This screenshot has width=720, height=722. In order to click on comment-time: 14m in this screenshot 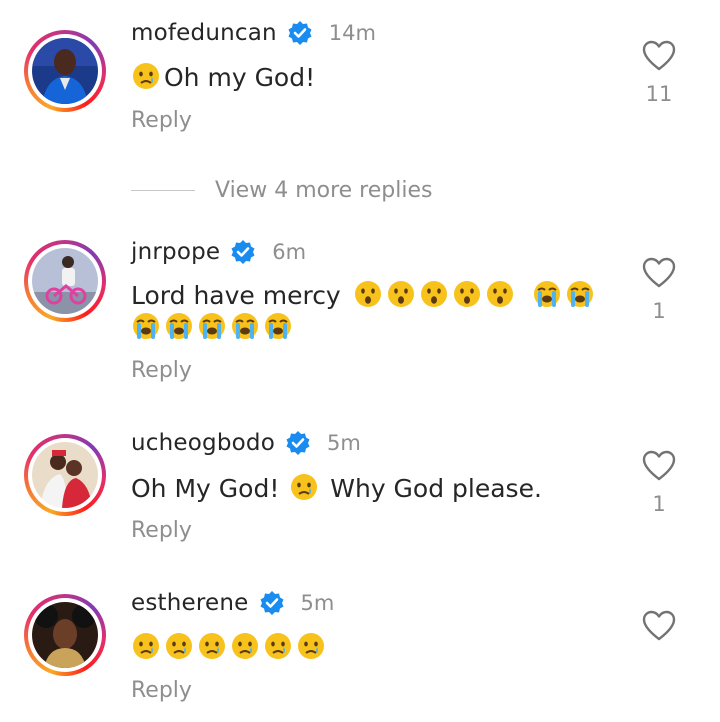, I will do `click(352, 33)`.